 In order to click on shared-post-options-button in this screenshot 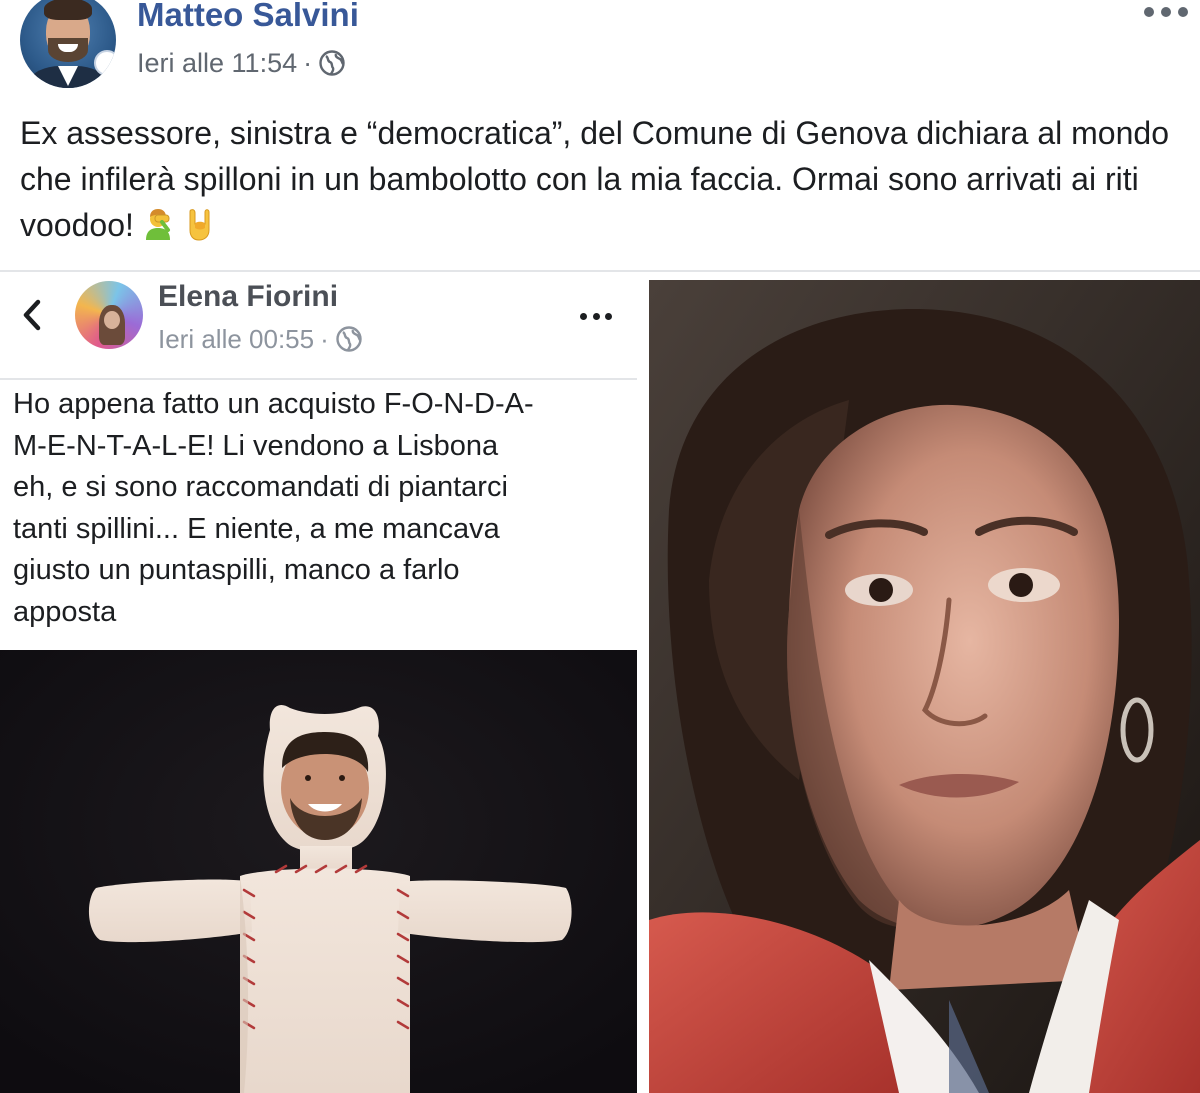, I will do `click(596, 316)`.